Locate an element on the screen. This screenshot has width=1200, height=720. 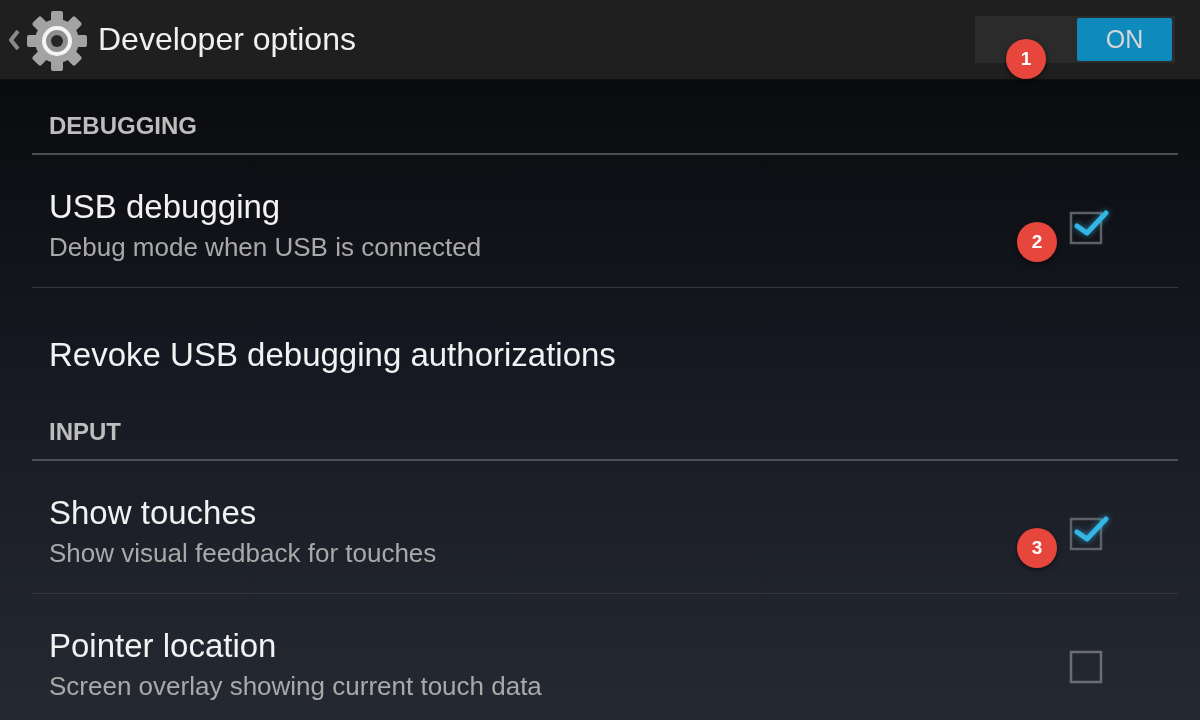
callout-marker: 2 is located at coordinates (1037, 242).